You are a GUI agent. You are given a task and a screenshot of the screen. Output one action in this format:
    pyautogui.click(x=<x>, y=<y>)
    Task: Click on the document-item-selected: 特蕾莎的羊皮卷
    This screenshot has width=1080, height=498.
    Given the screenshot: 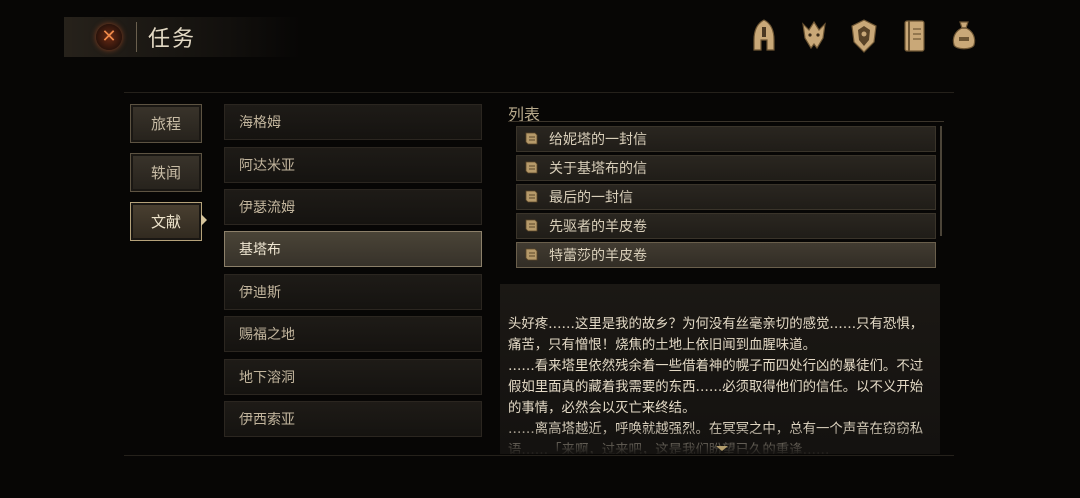 What is the action you would take?
    pyautogui.click(x=726, y=255)
    